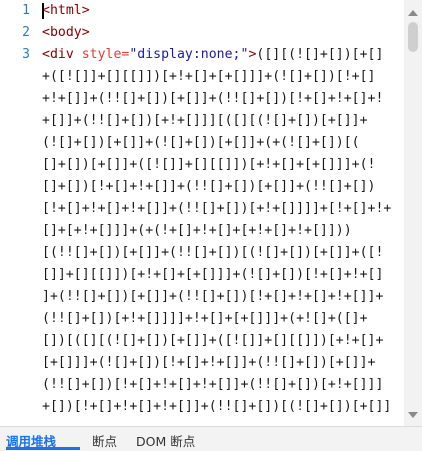  I want to click on html-open-tag: <html>, so click(66, 10).